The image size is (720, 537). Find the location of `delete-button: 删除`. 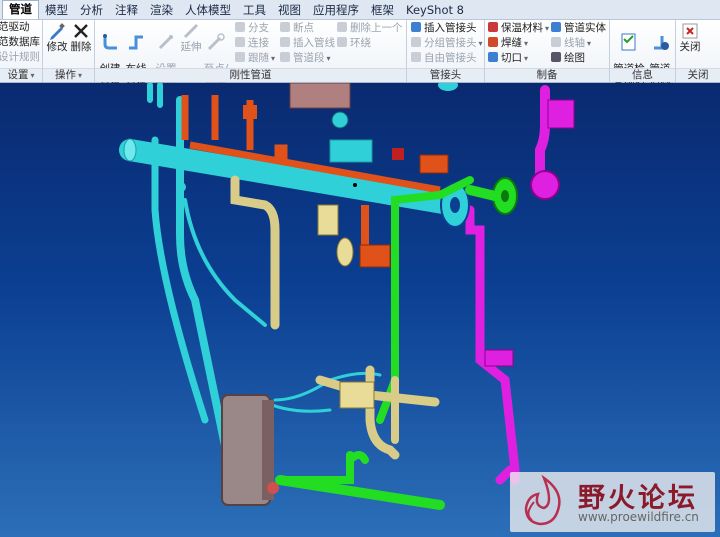

delete-button: 删除 is located at coordinates (81, 37).